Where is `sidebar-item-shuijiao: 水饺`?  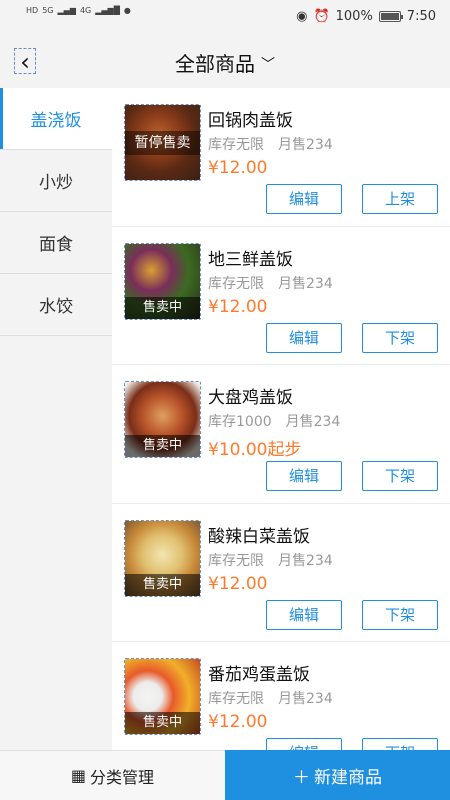
sidebar-item-shuijiao: 水饺 is located at coordinates (56, 305).